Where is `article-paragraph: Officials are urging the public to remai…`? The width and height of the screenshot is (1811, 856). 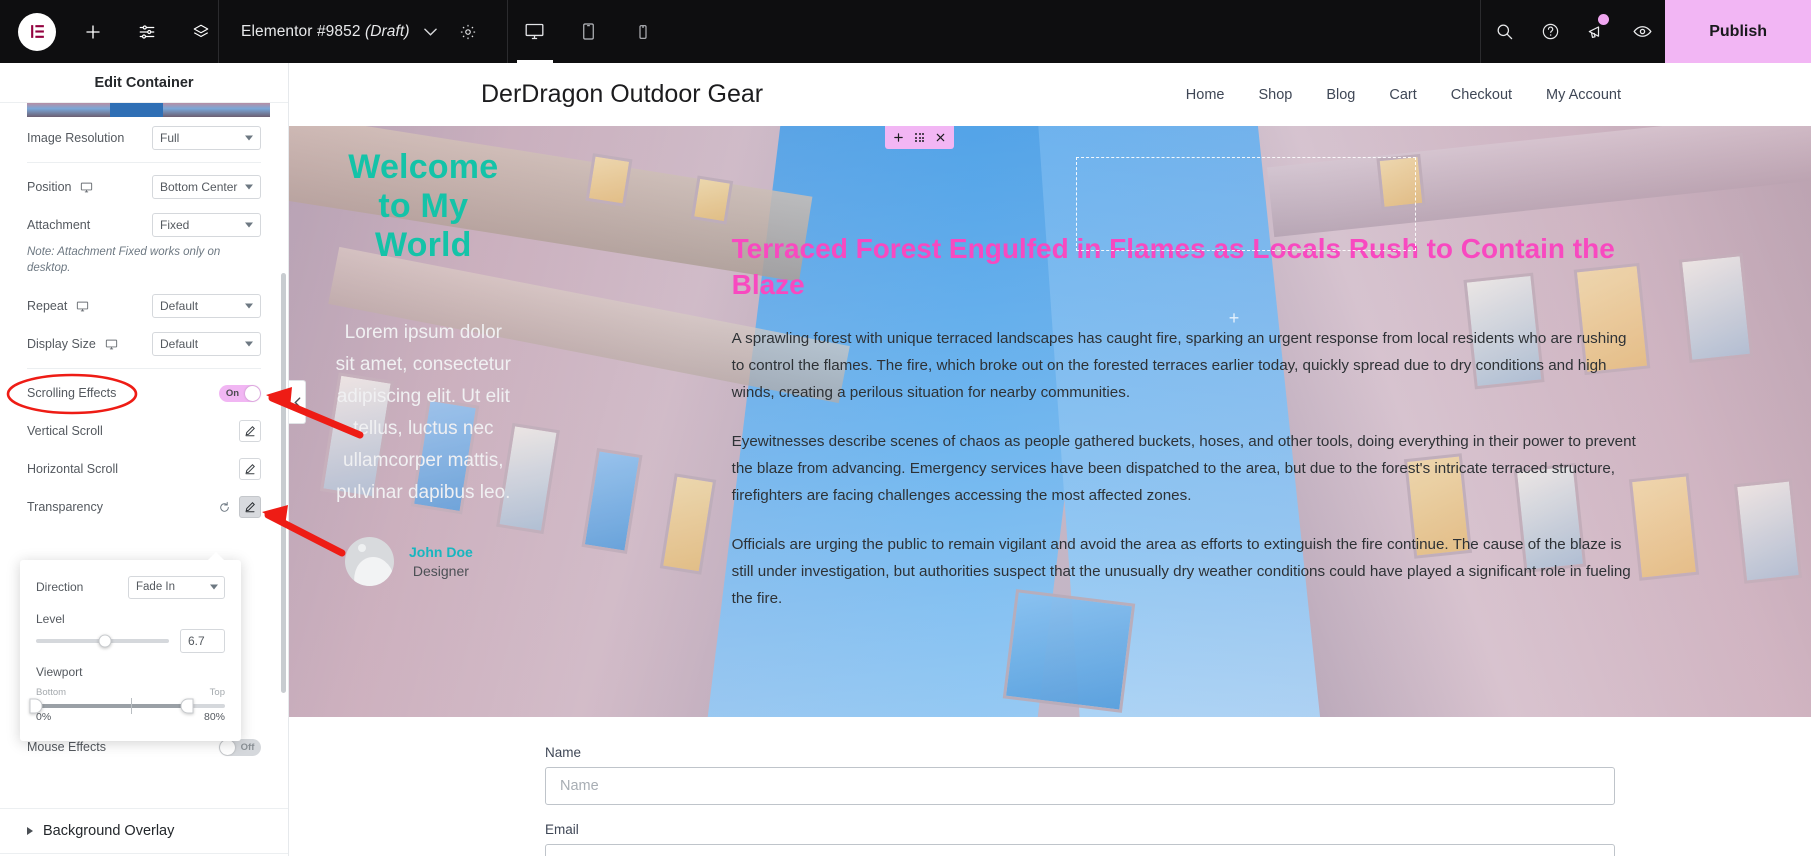 article-paragraph: Officials are urging the public to remai… is located at coordinates (1181, 571).